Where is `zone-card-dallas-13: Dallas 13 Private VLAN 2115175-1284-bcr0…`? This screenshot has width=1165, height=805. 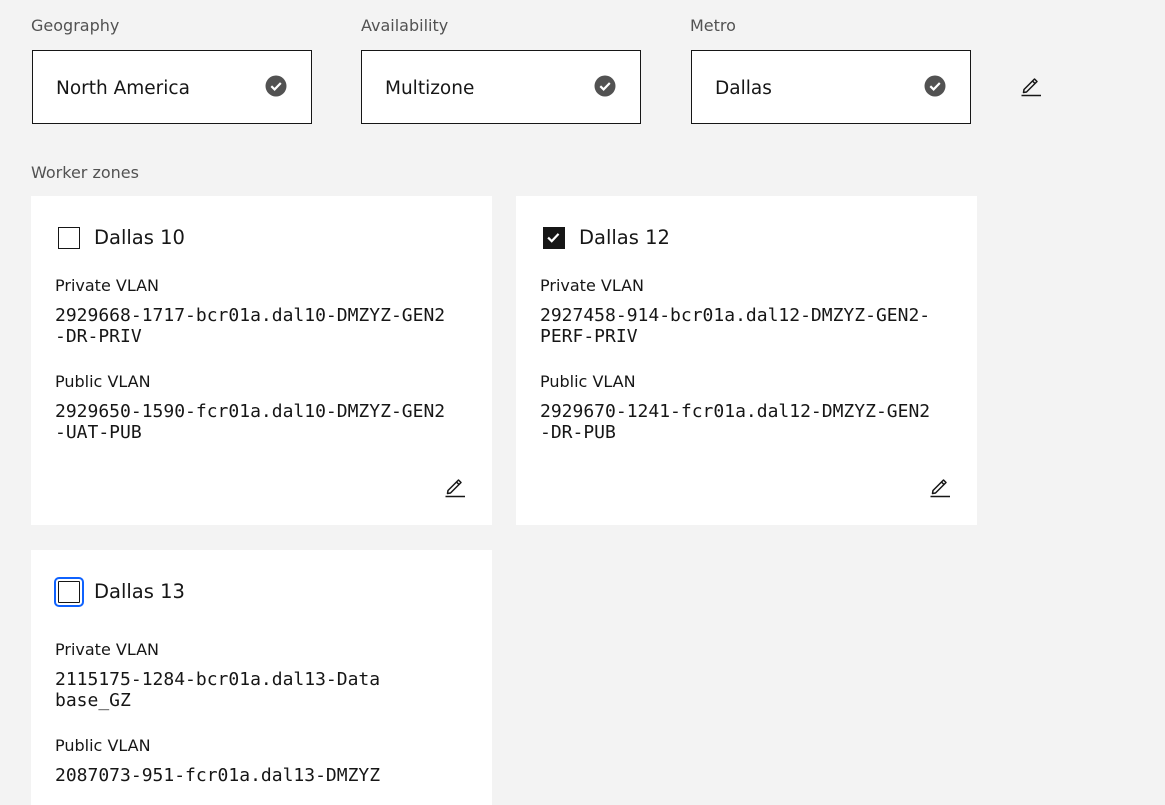
zone-card-dallas-13: Dallas 13 Private VLAN 2115175-1284-bcr0… is located at coordinates (261, 677).